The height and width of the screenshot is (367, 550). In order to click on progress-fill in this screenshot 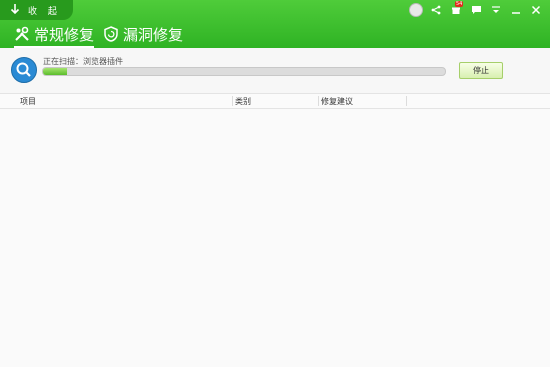, I will do `click(55, 71)`.